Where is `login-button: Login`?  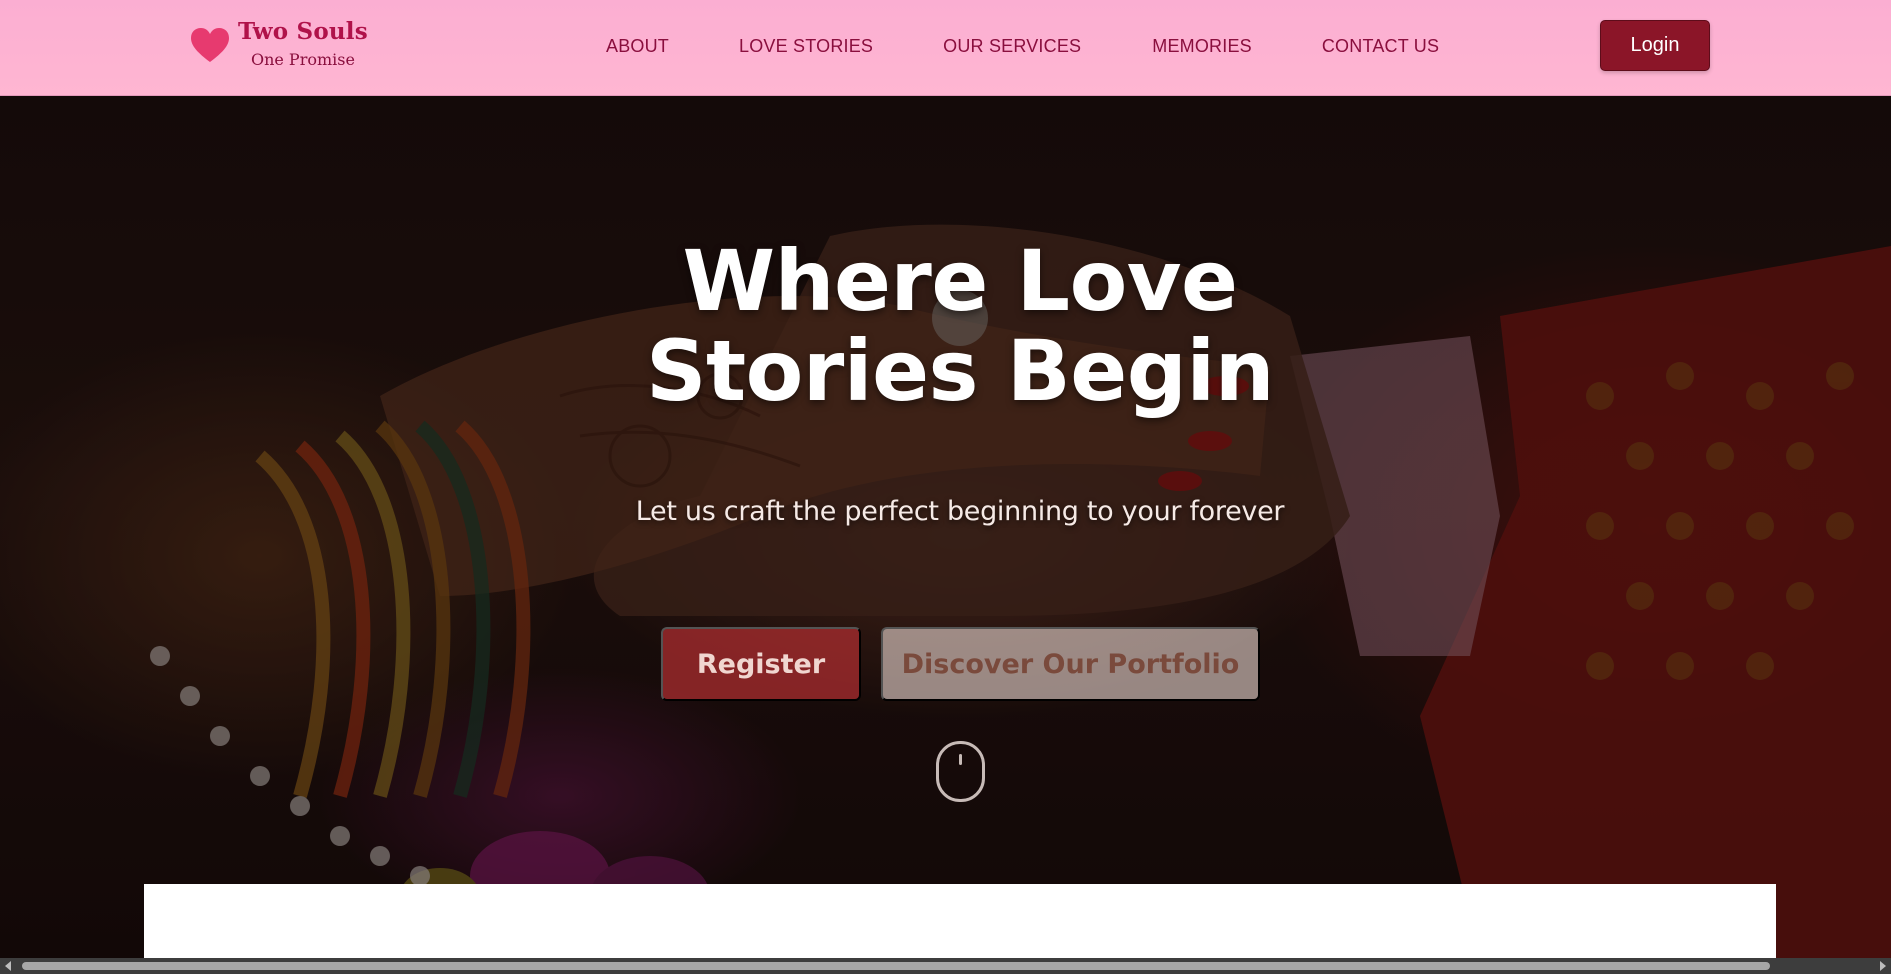 login-button: Login is located at coordinates (1655, 45).